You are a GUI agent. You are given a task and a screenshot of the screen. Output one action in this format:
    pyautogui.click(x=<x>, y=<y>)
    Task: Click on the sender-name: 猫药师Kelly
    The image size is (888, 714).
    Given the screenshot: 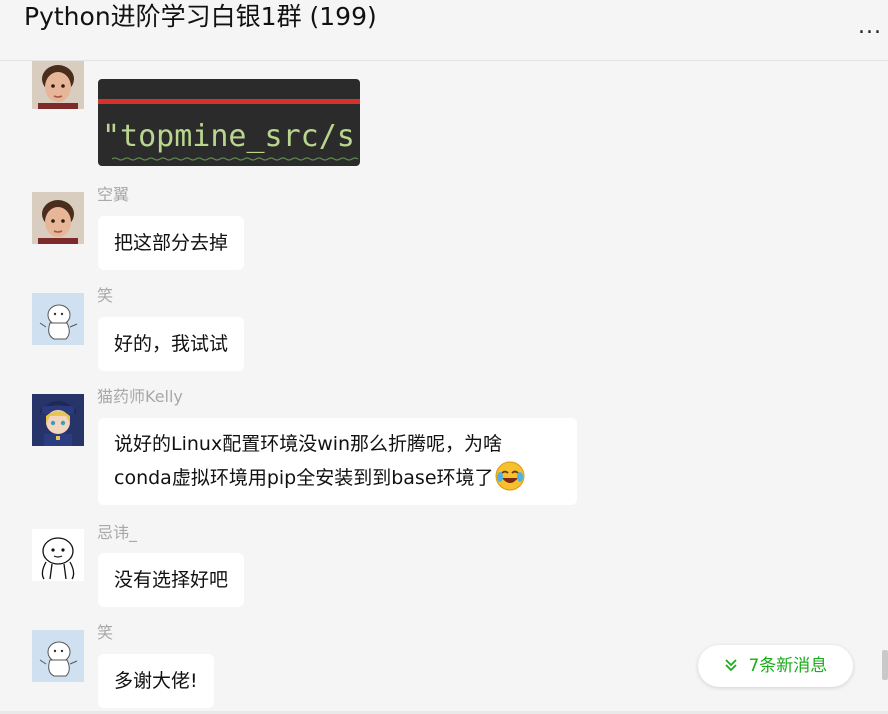 What is the action you would take?
    pyautogui.click(x=140, y=397)
    